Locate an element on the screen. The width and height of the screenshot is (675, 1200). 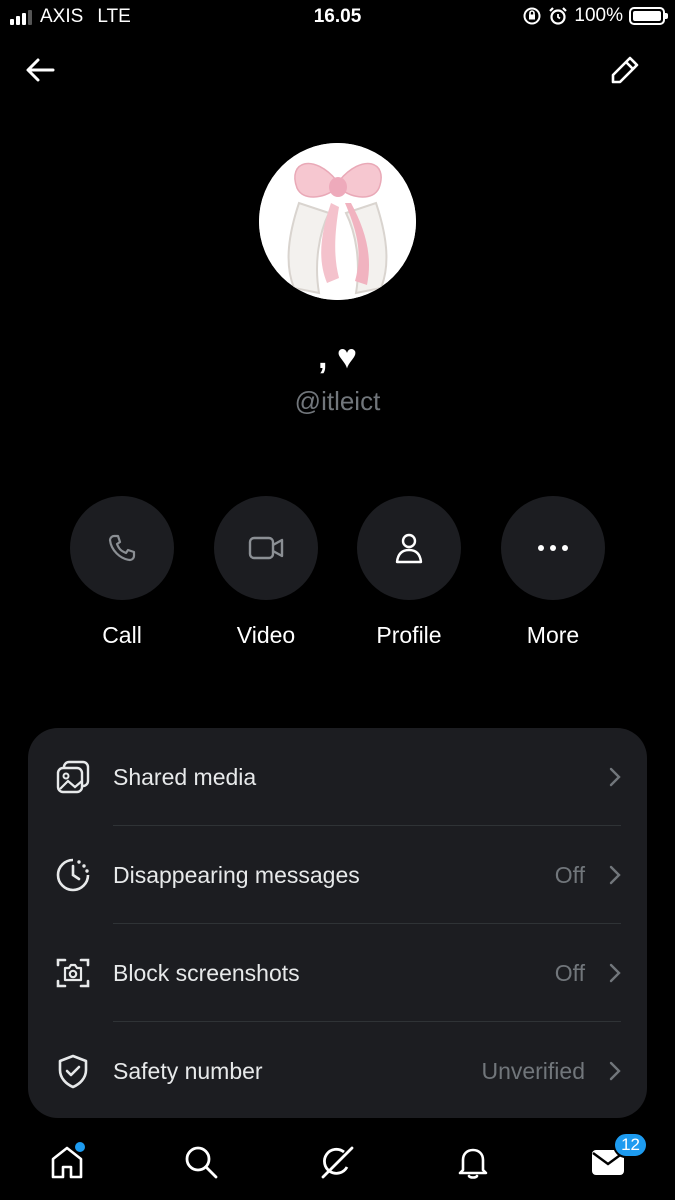
call-button: Call is located at coordinates (122, 572).